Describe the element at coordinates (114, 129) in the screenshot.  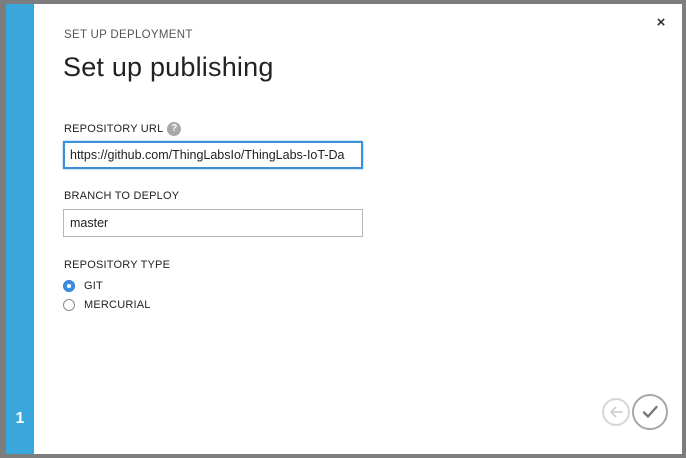
I see `repository-url-label-text: REPOSITORY URL` at that location.